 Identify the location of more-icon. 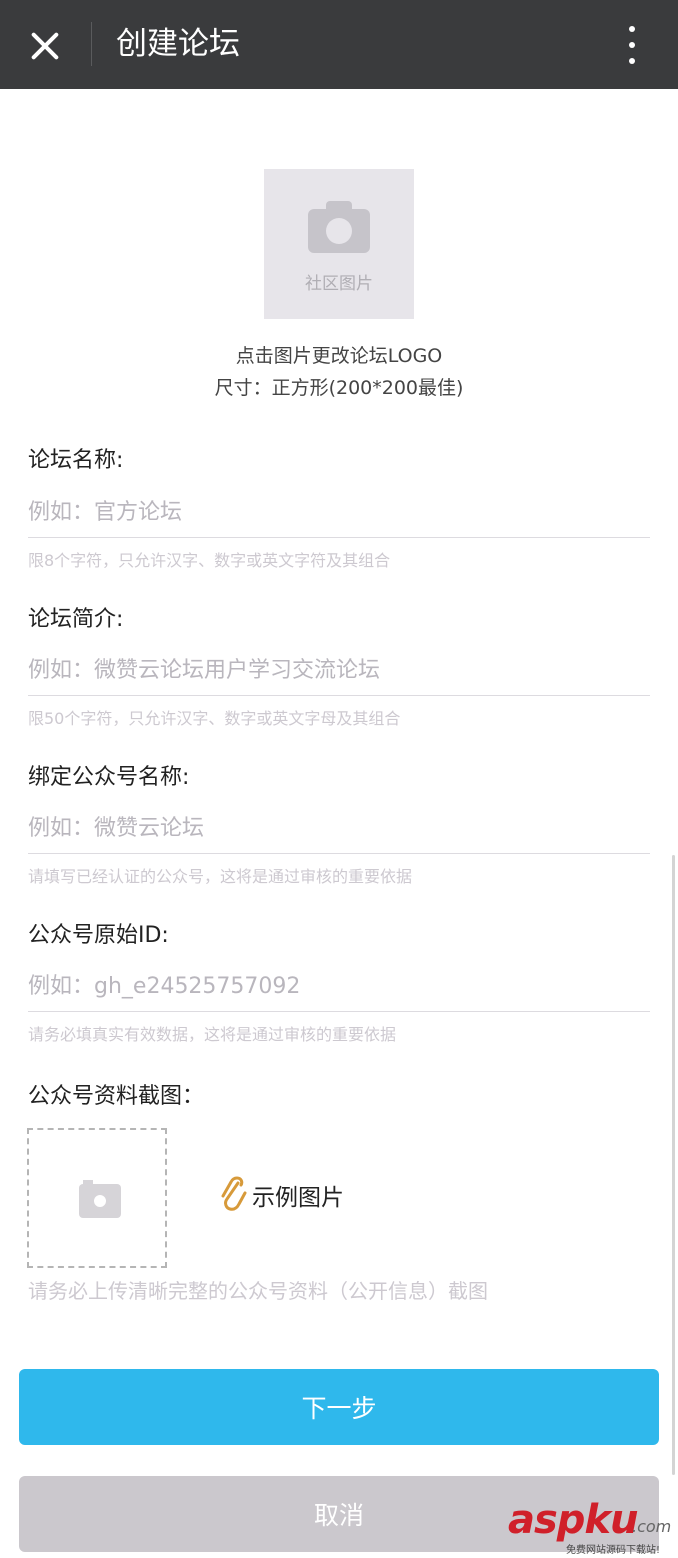
(632, 45).